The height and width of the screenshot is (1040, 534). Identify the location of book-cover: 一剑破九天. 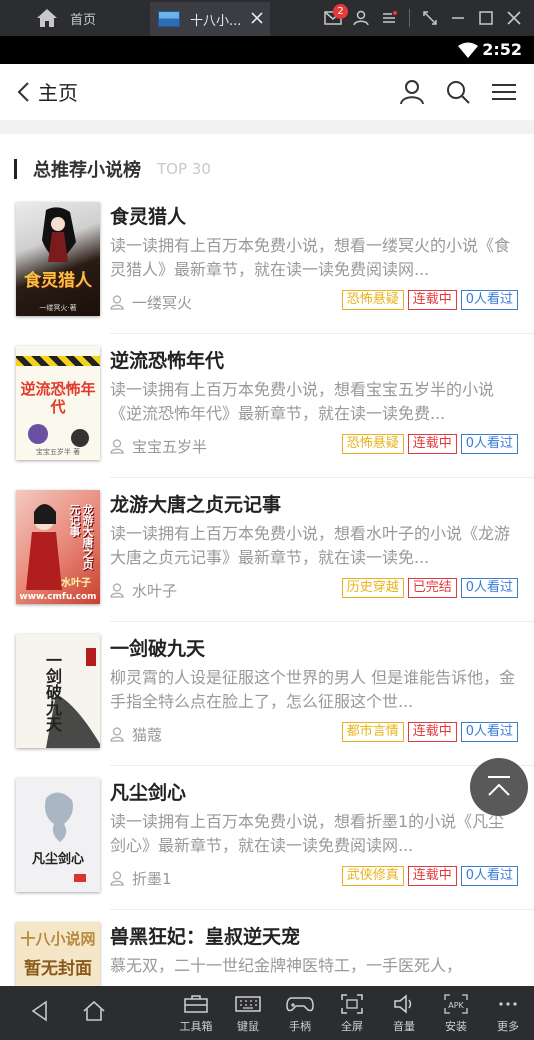
(58, 691).